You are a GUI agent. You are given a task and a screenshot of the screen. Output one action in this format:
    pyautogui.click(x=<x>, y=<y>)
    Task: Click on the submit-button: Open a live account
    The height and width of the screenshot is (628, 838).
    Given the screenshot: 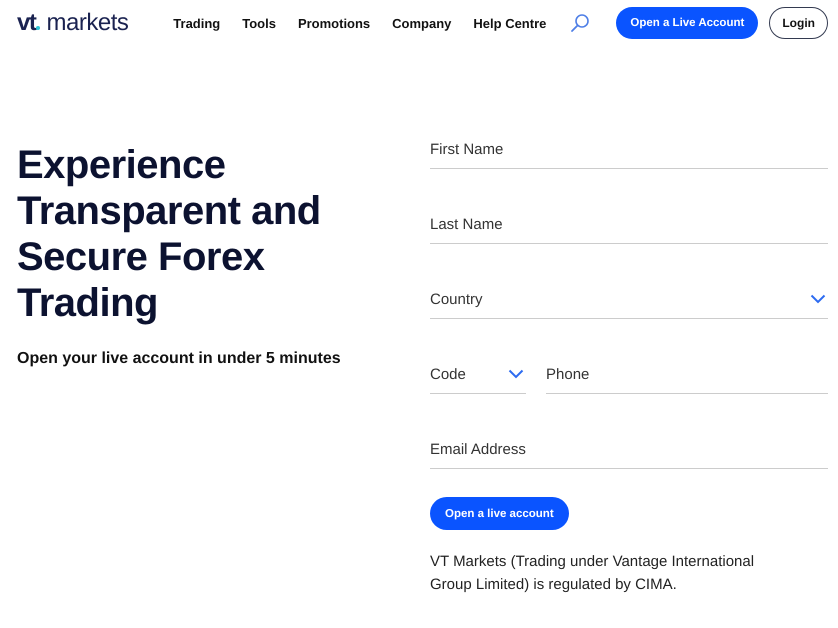 What is the action you would take?
    pyautogui.click(x=499, y=513)
    